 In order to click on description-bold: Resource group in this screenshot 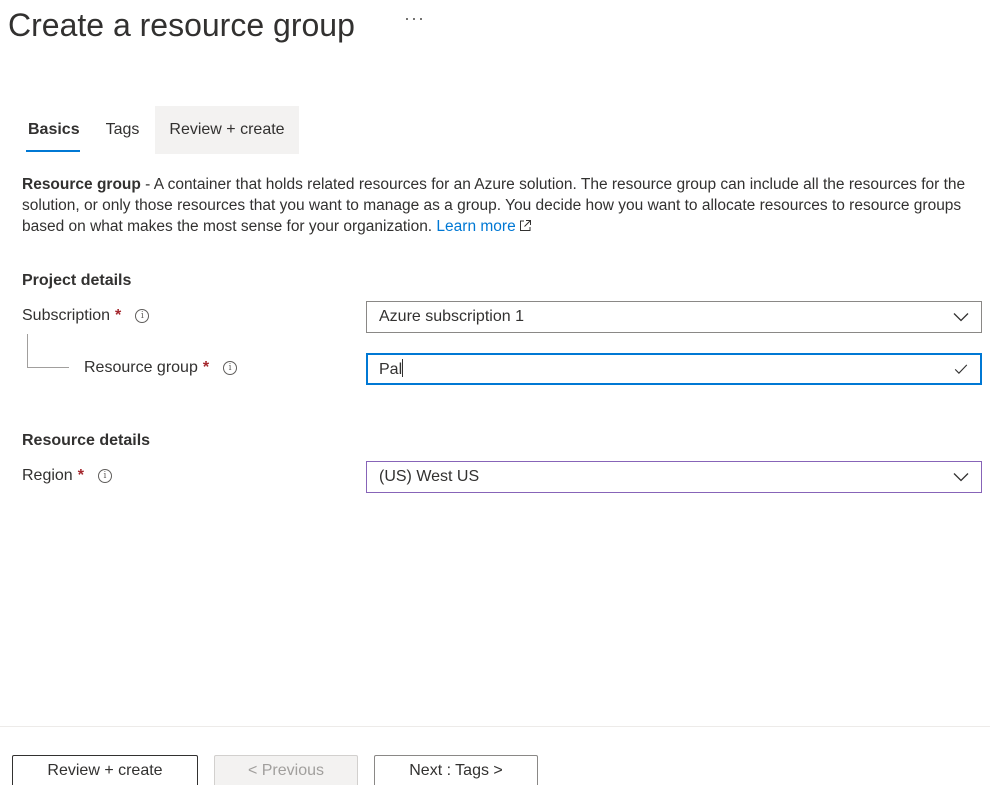, I will do `click(81, 184)`.